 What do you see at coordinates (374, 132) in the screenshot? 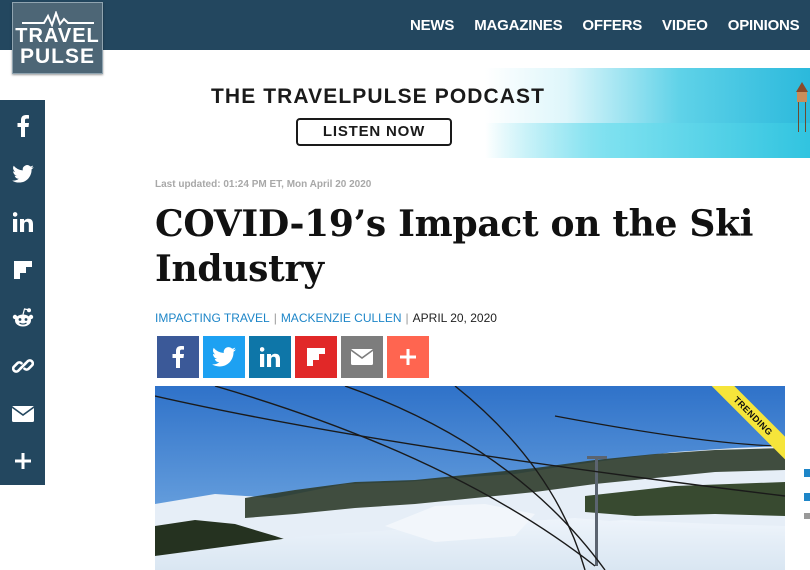
I see `listen-now-button: LISTEN NOW` at bounding box center [374, 132].